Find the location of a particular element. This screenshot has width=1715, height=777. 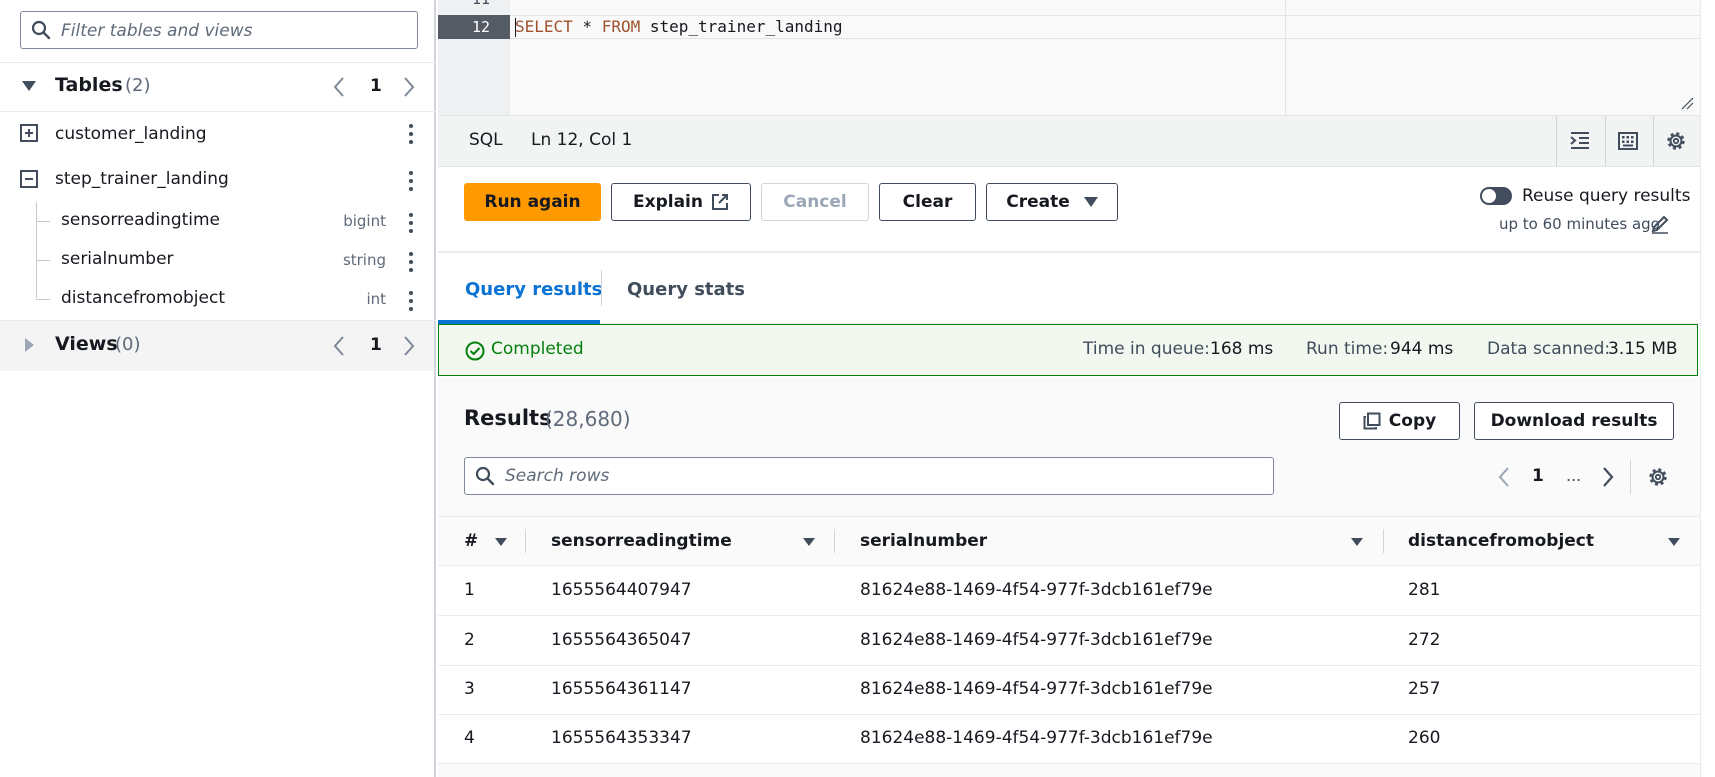

table-item-customer-landing: customer_landing is located at coordinates (217, 134).